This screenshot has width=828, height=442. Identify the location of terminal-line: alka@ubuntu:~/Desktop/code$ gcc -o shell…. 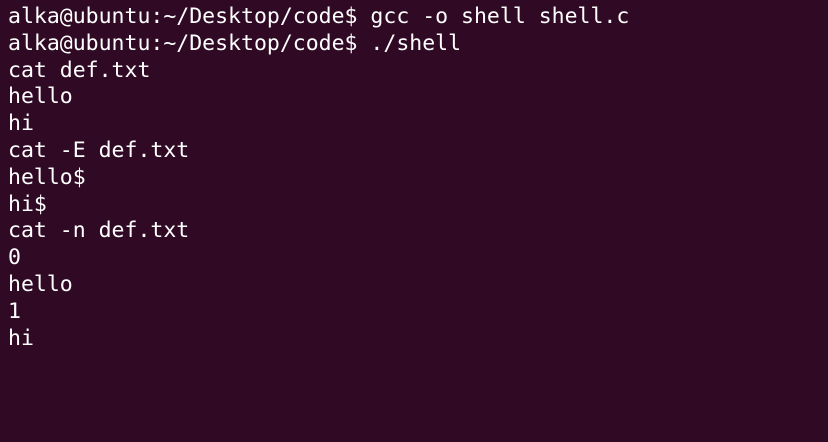
(319, 16).